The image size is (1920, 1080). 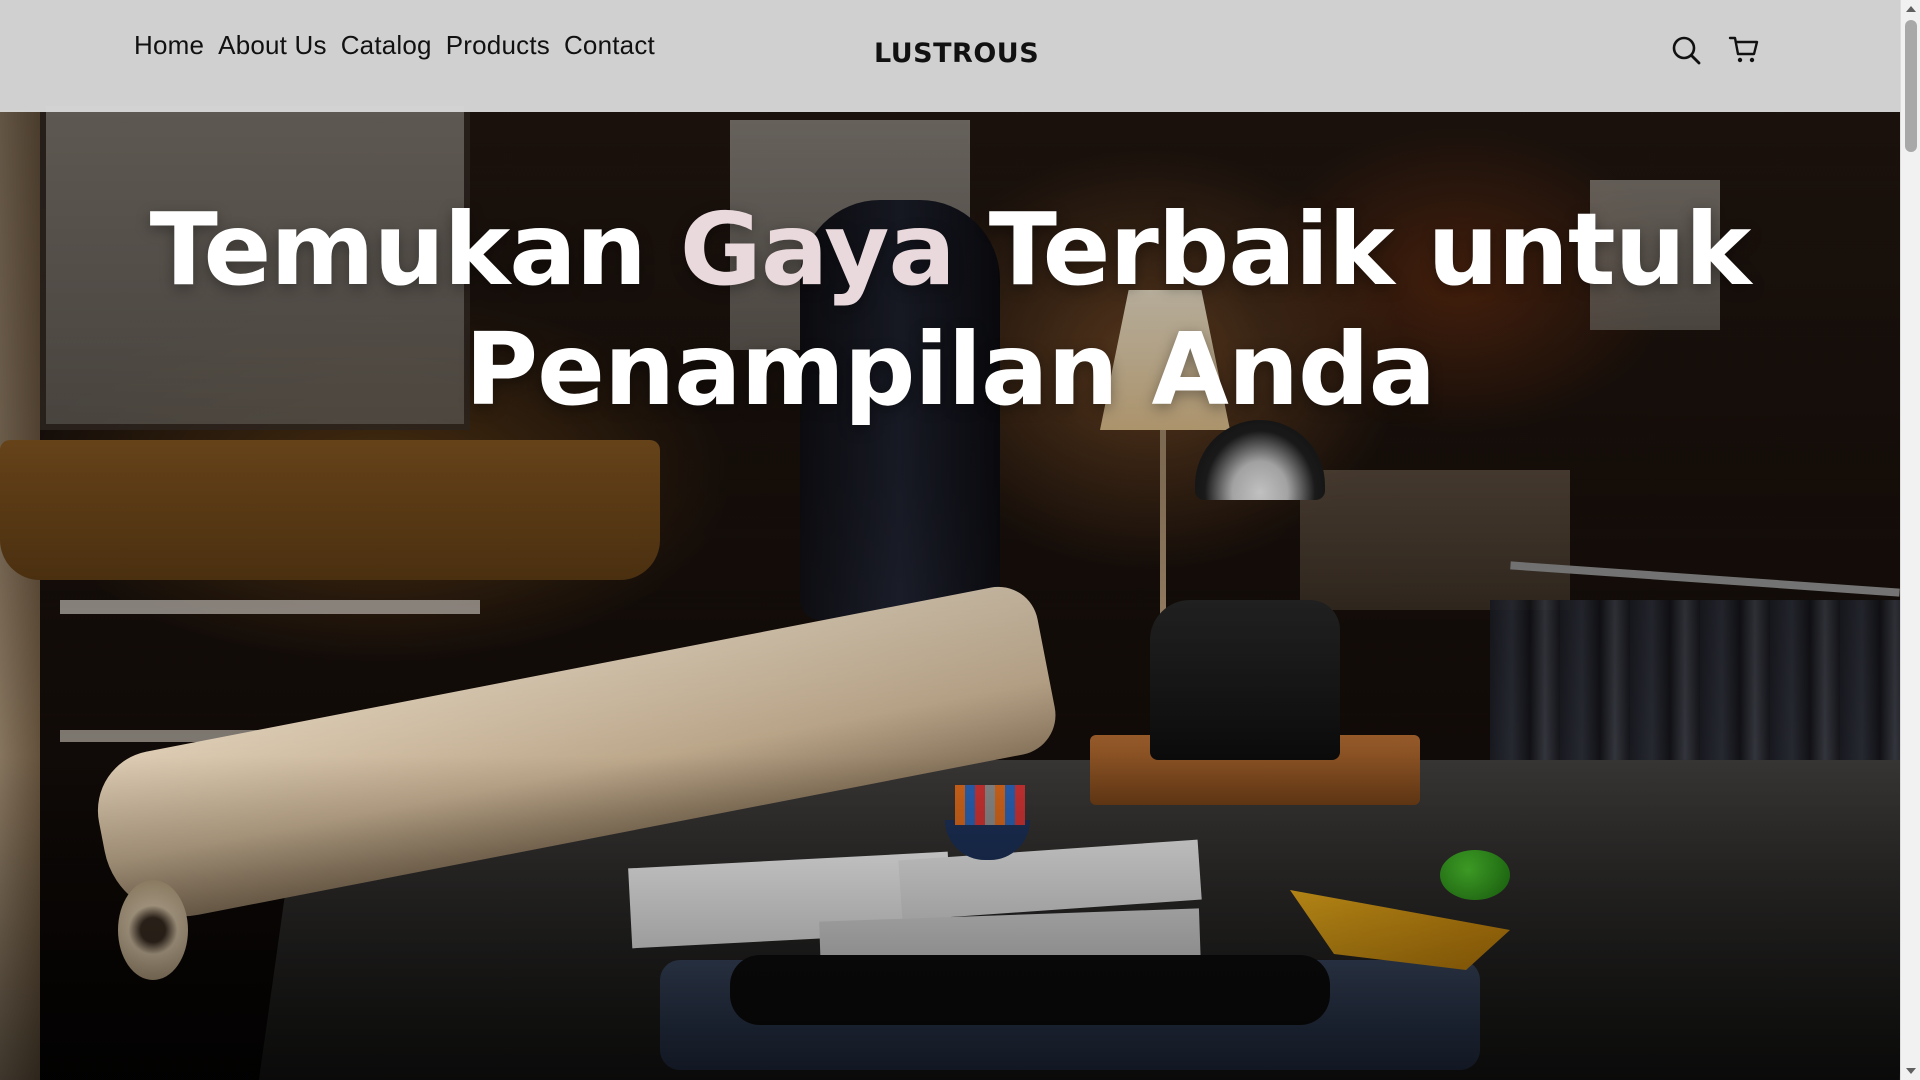 What do you see at coordinates (817, 249) in the screenshot?
I see `headline-accent-word: Gaya` at bounding box center [817, 249].